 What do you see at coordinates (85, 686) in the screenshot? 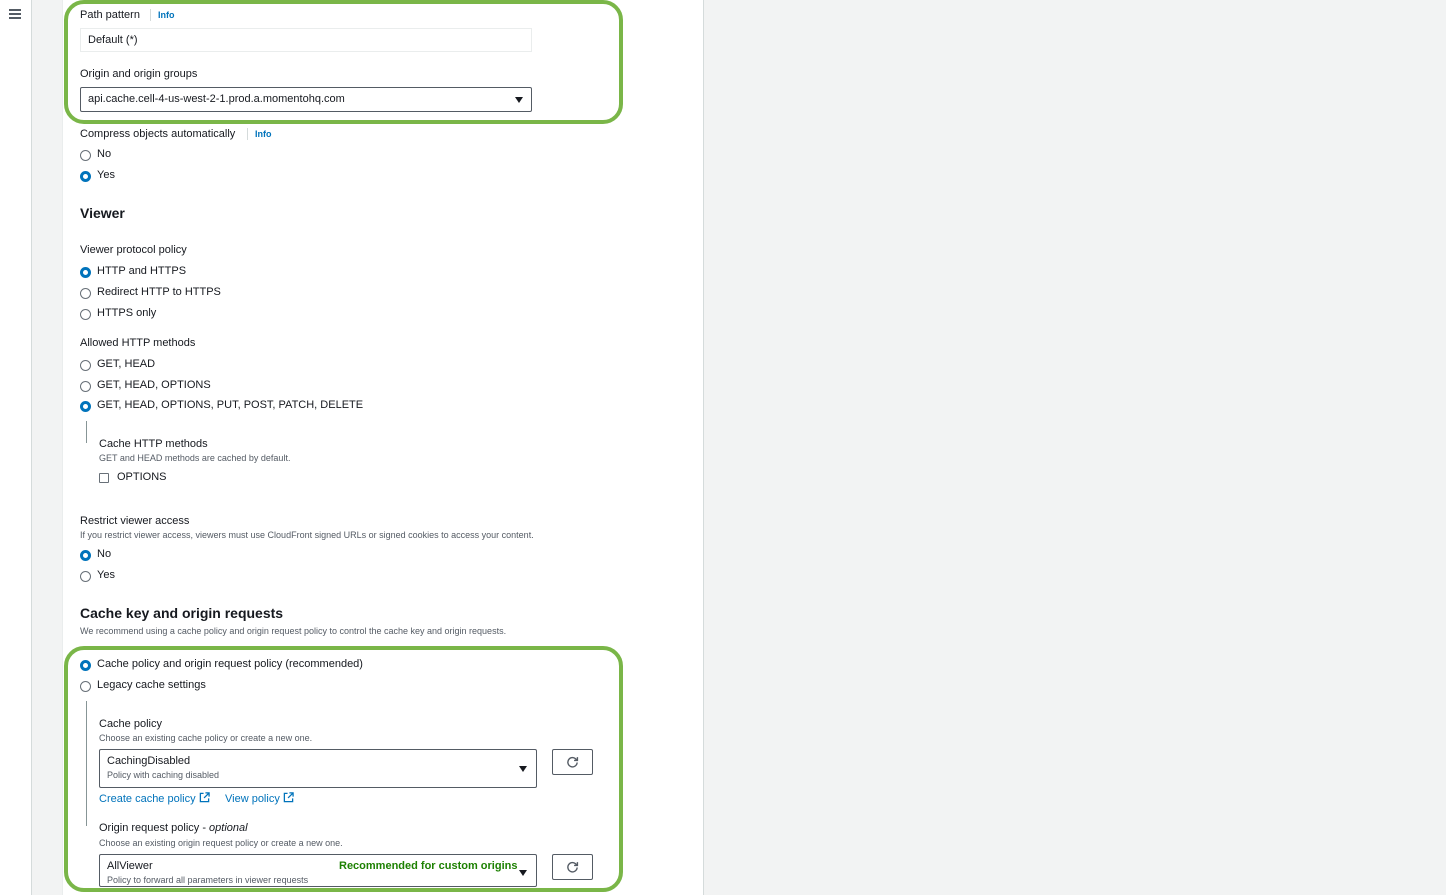
I see `legacy-cache-settings-radio` at bounding box center [85, 686].